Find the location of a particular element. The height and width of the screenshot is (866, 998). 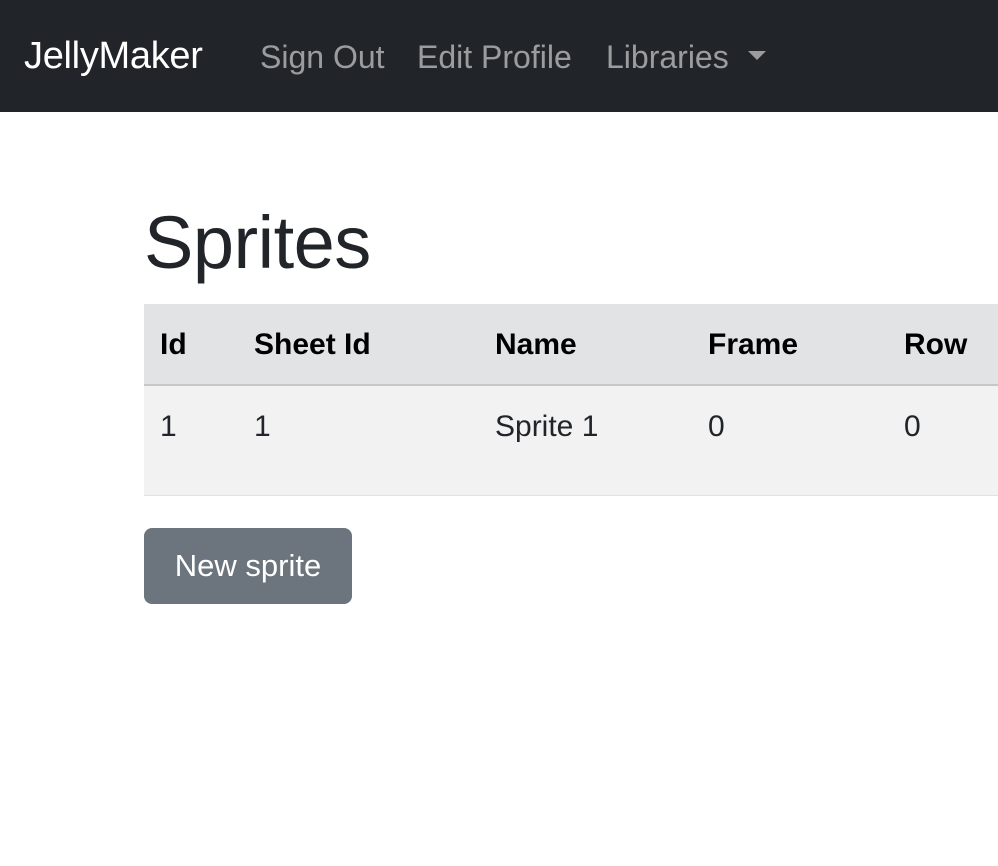

header-sheet-id: Sheet Id is located at coordinates (312, 344).